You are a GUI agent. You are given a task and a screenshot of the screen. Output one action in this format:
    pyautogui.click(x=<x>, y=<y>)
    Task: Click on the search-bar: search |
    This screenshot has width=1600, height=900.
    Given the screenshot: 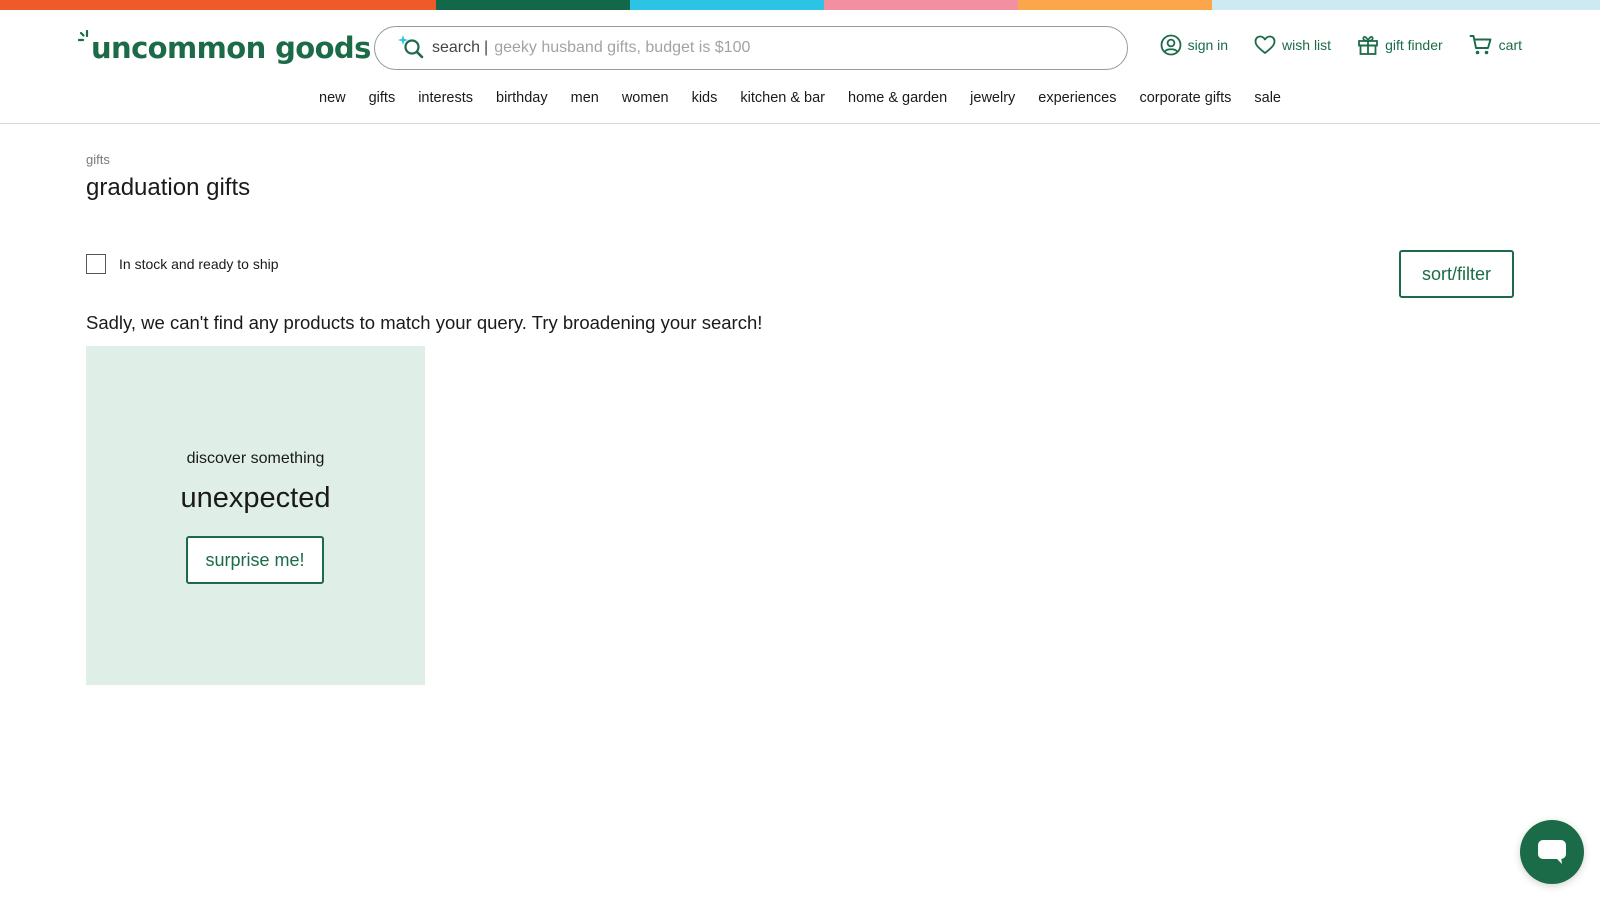 What is the action you would take?
    pyautogui.click(x=751, y=48)
    